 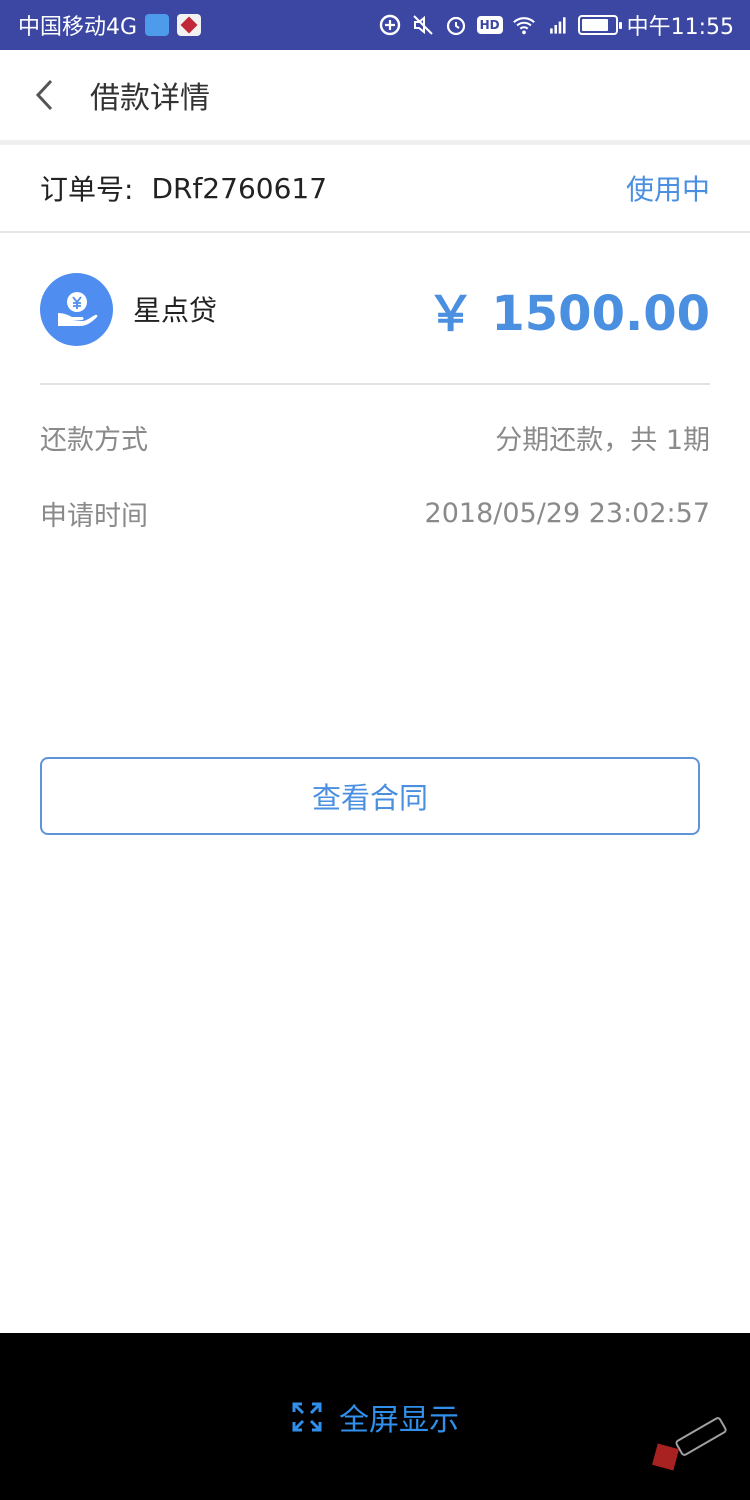 I want to click on fullscreen-button: 全屏显示, so click(x=375, y=1417).